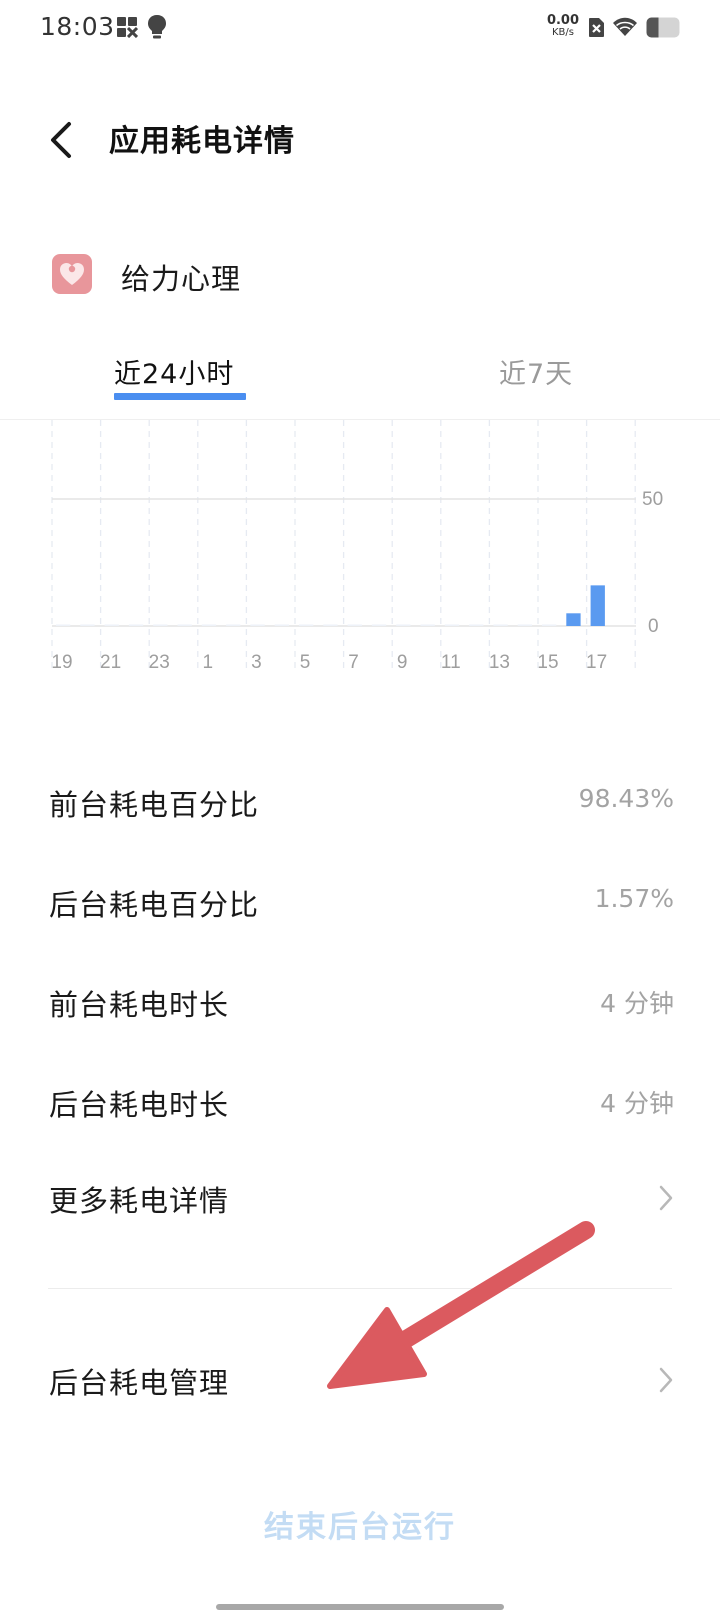 This screenshot has width=720, height=1612. I want to click on y-tick-label: 50, so click(652, 499).